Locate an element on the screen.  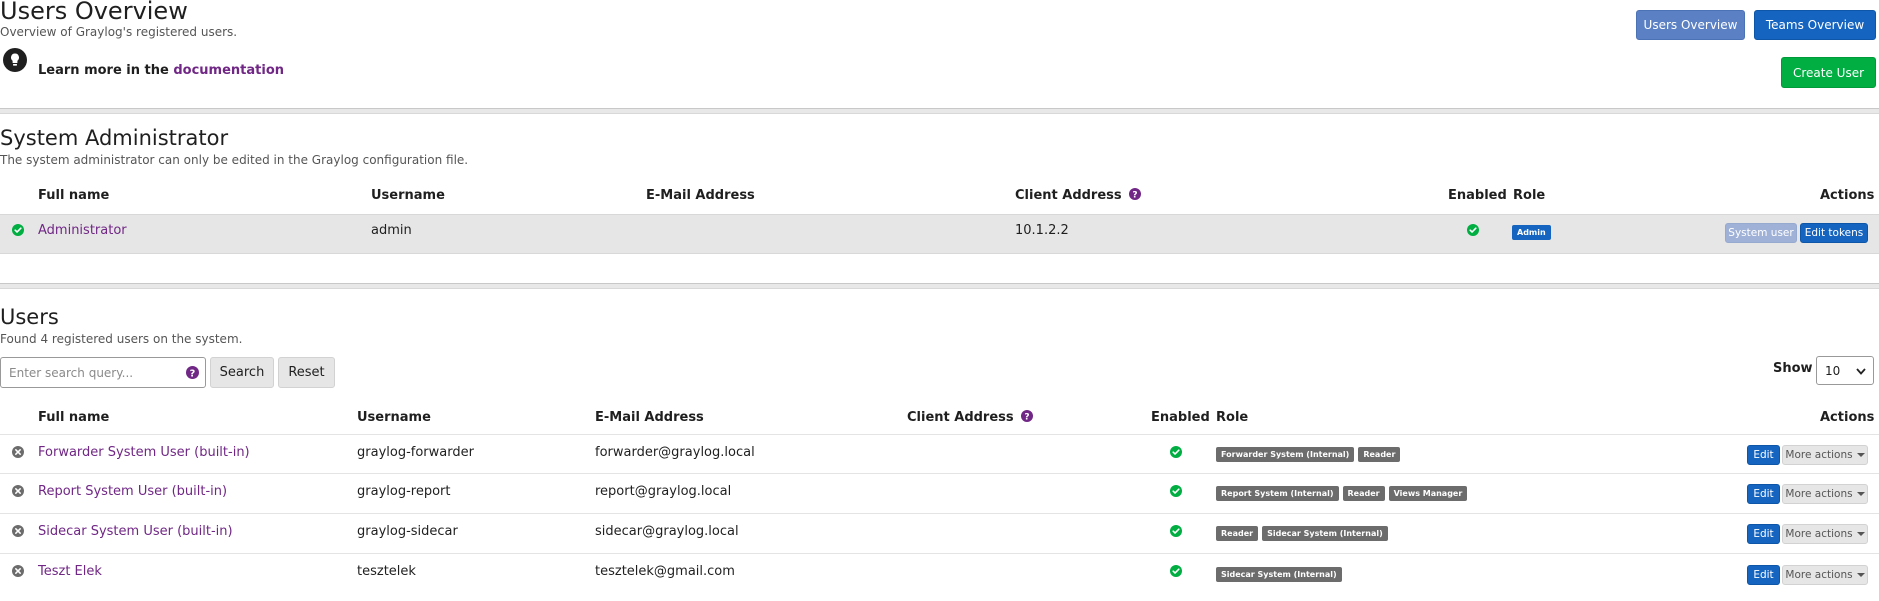
user-full-name-link: Teszt Elek is located at coordinates (70, 571).